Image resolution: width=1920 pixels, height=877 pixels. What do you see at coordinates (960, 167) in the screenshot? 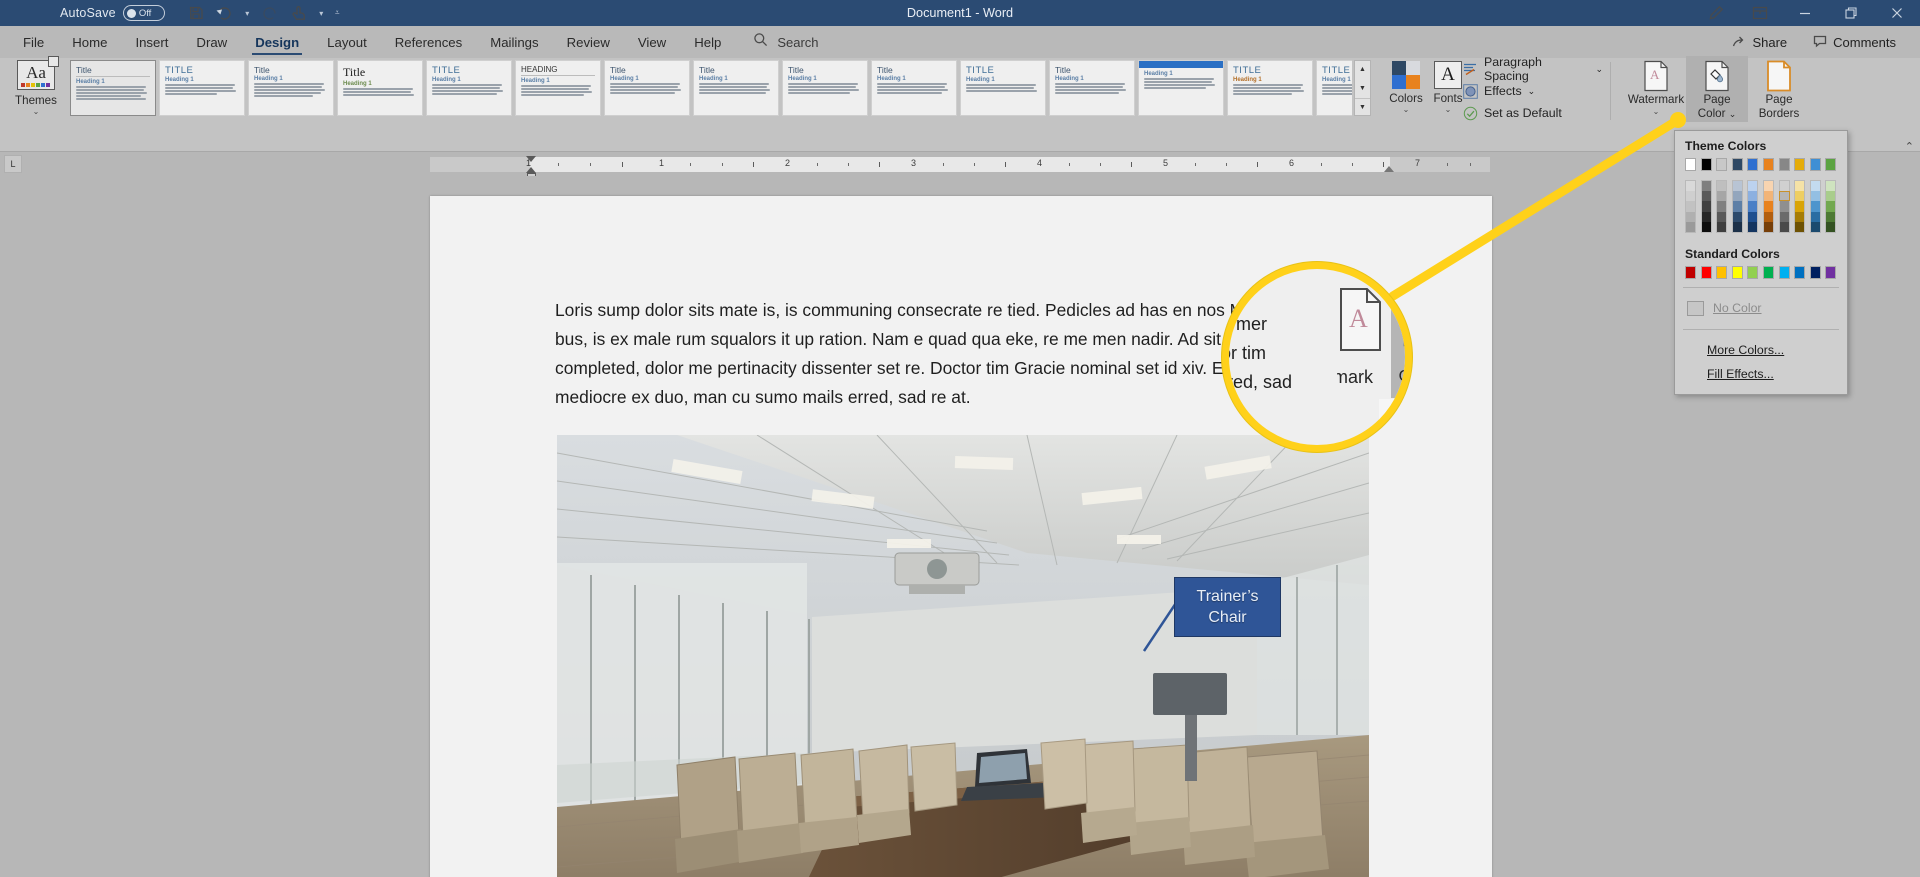
I see `horizontal-ruler: 1 1 2 3 4 5 6 7` at bounding box center [960, 167].